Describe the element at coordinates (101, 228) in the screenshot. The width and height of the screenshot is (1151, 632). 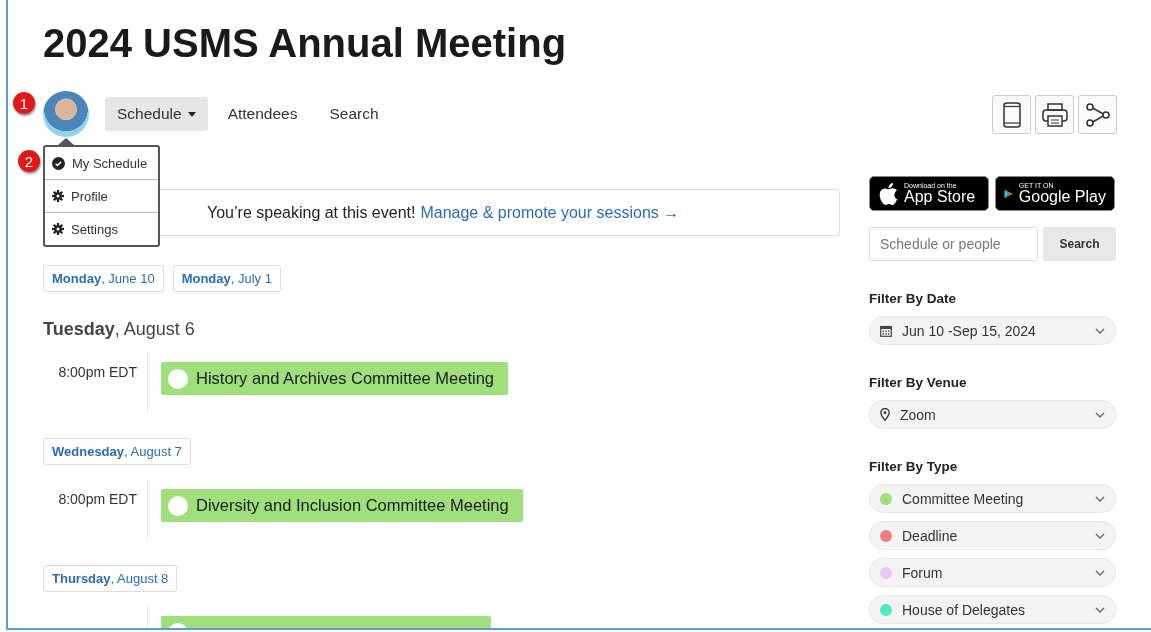
I see `menu-item: Settings` at that location.